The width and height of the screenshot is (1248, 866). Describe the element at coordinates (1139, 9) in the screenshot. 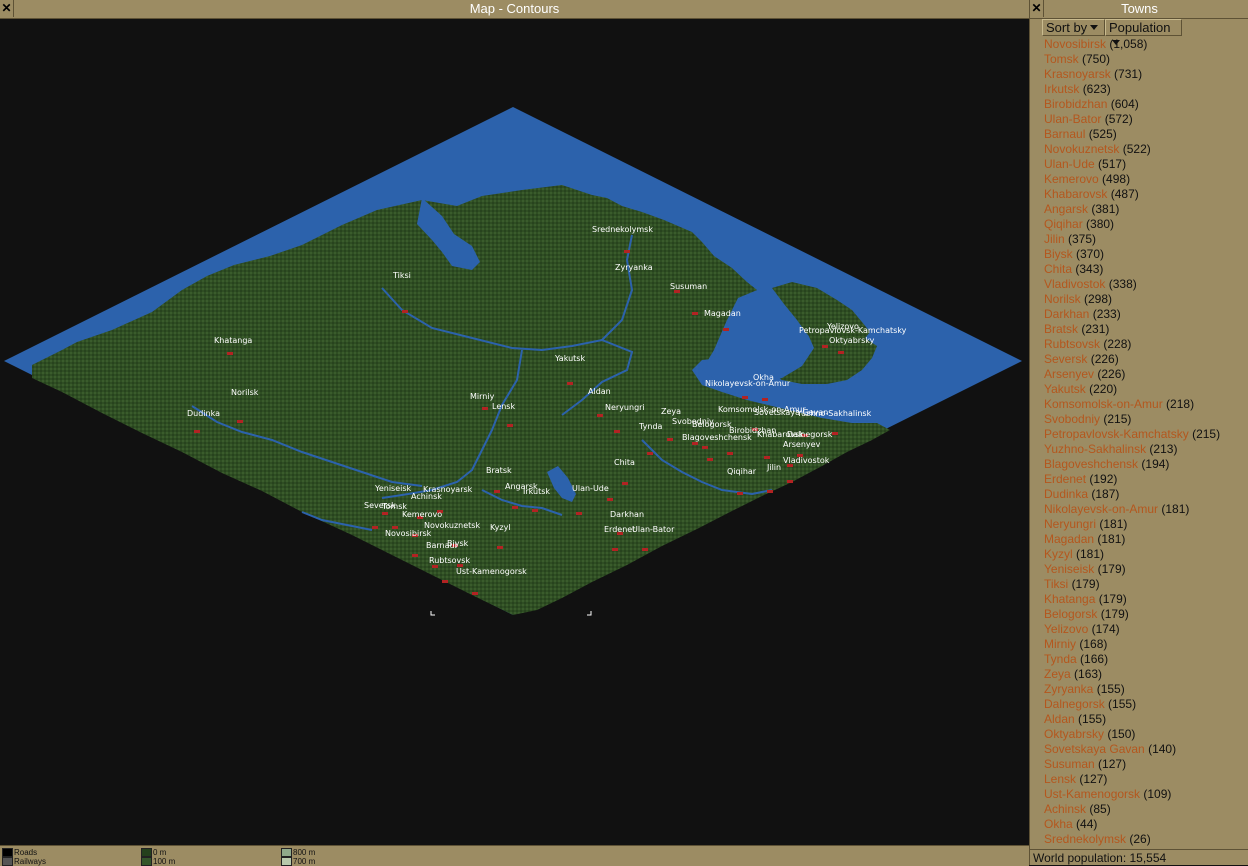

I see `towns-titlebar: Towns` at that location.